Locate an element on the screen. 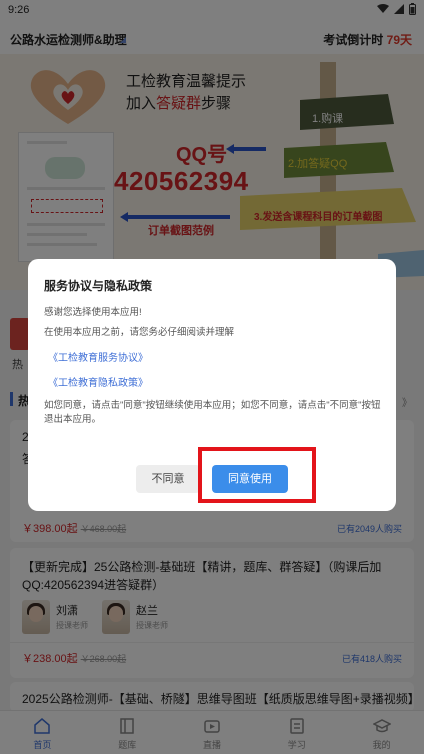 The image size is (424, 754). service-agreement-link: 《工检教育服务协议》 is located at coordinates (98, 356).